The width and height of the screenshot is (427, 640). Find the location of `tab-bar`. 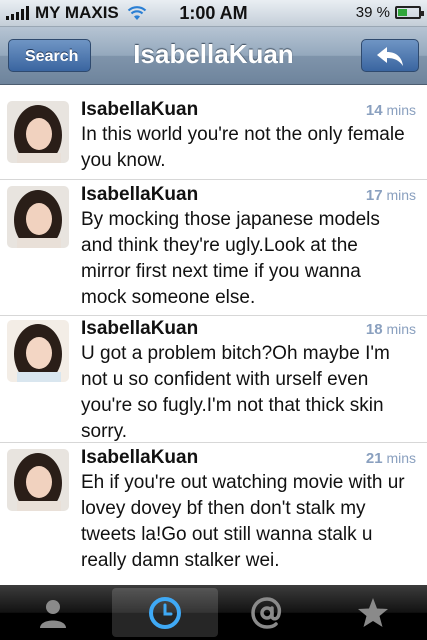

tab-bar is located at coordinates (213, 612).